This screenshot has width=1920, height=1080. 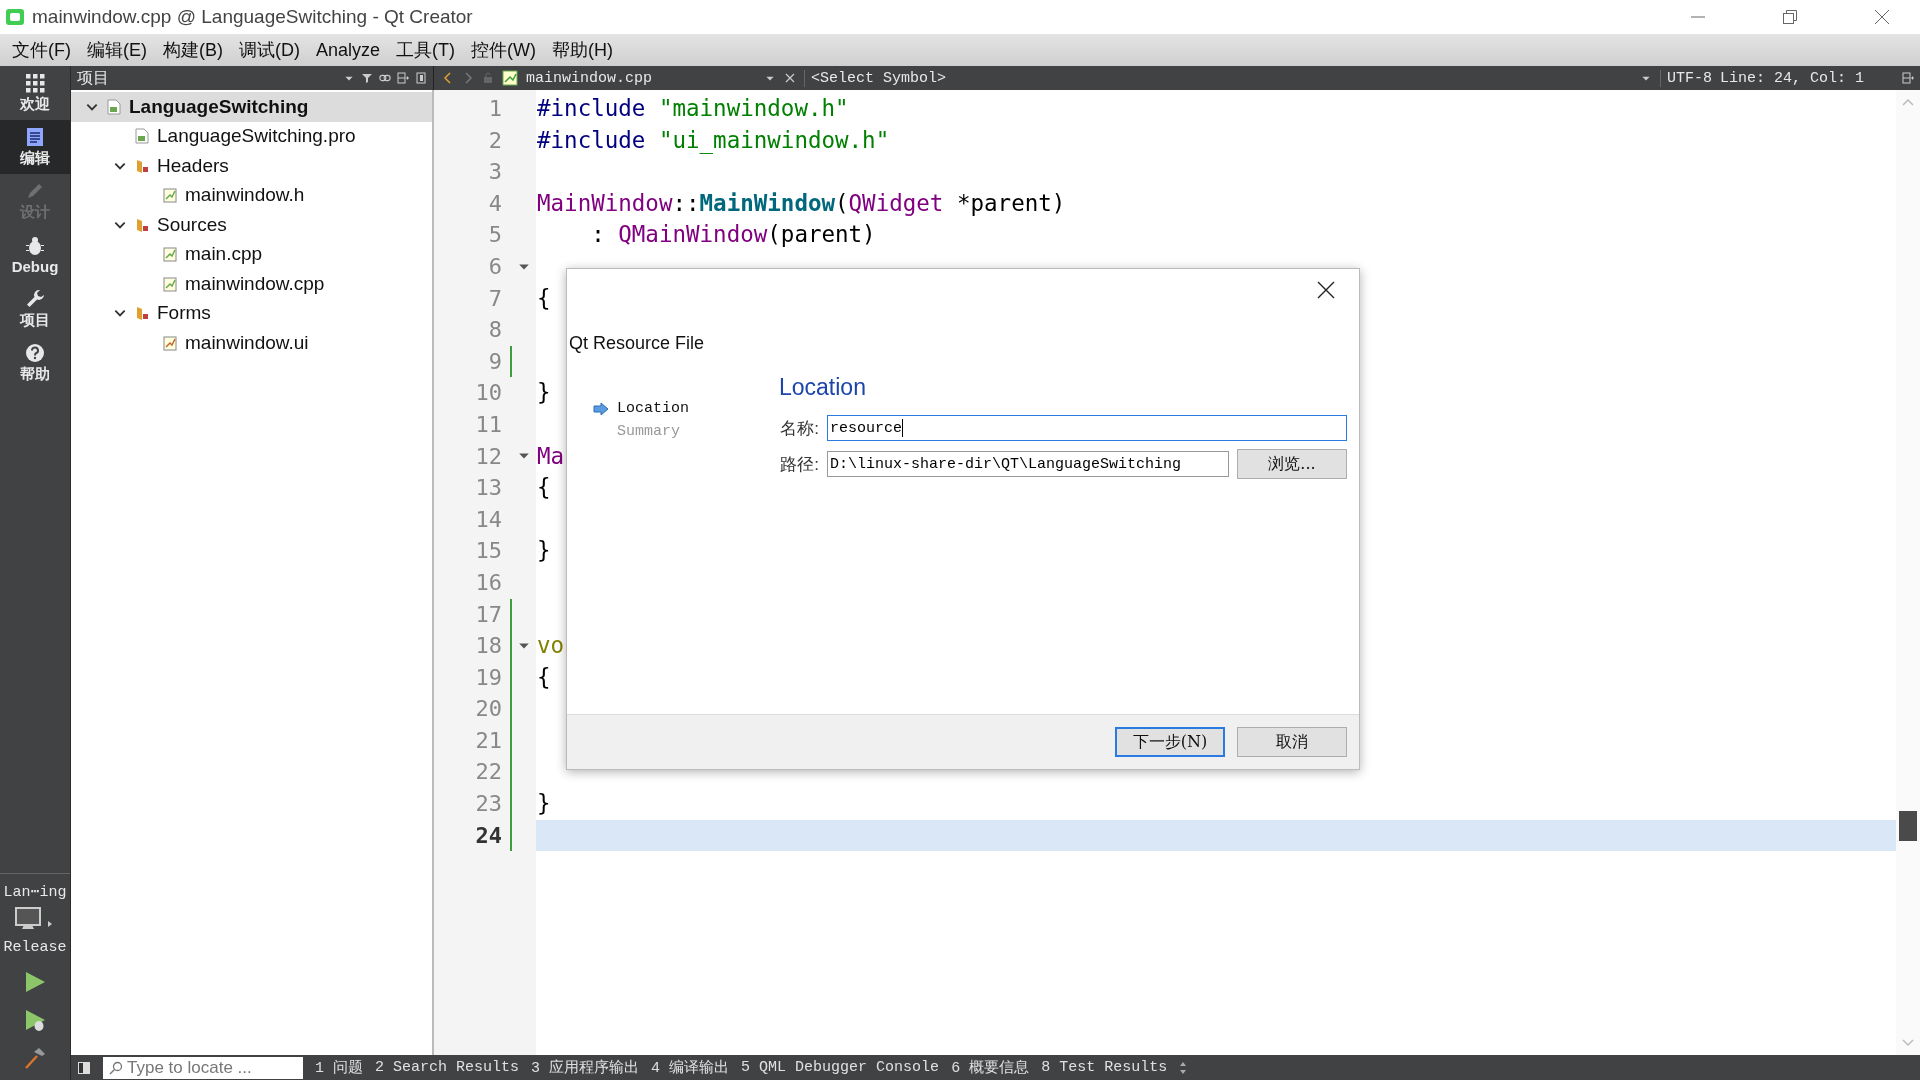 I want to click on cursor-position: Line: 24, Col: 1, so click(x=1791, y=78).